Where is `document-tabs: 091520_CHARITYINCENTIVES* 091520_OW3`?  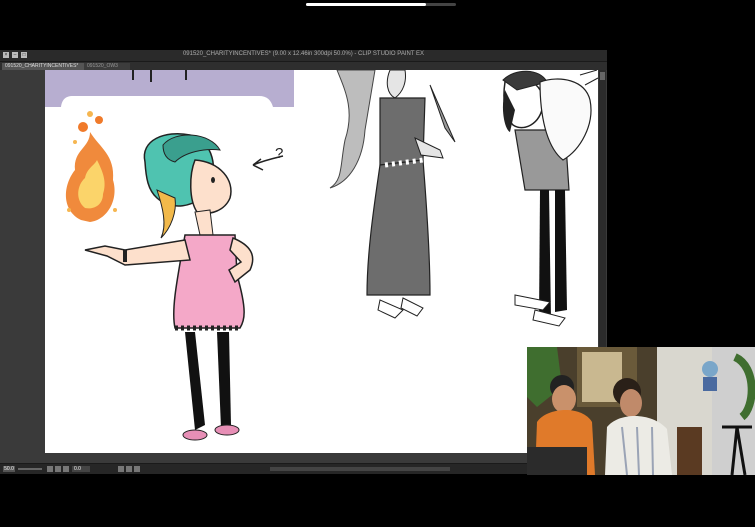 document-tabs: 091520_CHARITYINCENTIVES* 091520_OW3 is located at coordinates (303, 66).